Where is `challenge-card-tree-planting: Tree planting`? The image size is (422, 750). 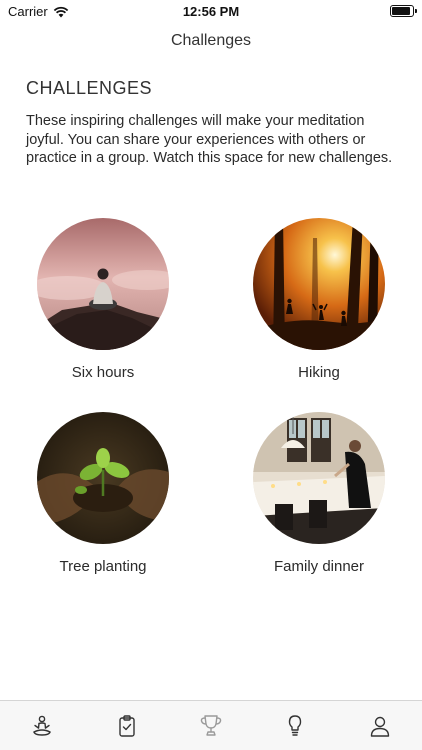
challenge-card-tree-planting: Tree planting is located at coordinates (103, 493).